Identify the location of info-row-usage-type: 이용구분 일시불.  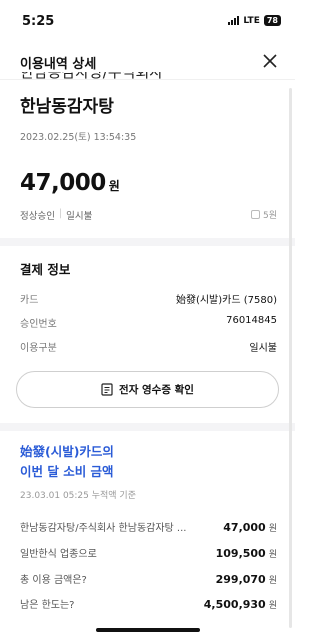
(148, 346).